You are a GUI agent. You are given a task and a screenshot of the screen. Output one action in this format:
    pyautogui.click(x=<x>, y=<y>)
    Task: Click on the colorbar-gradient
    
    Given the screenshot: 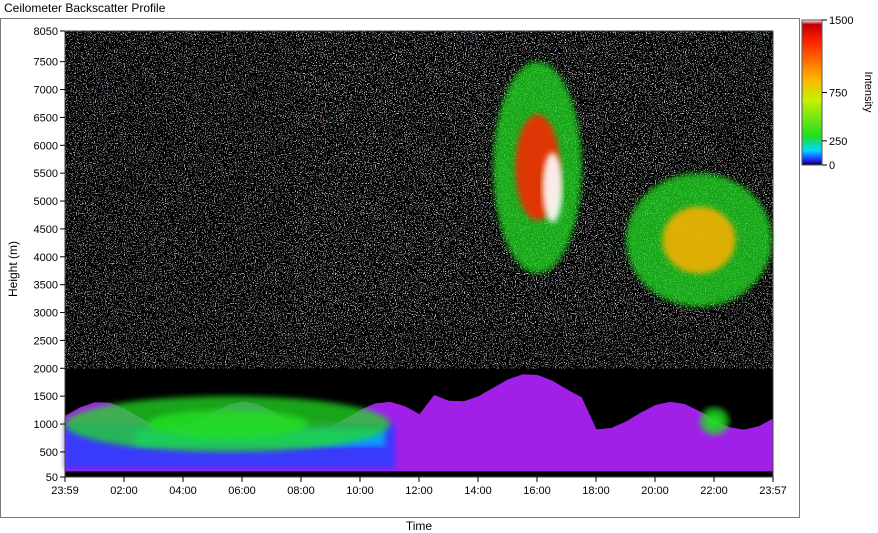 What is the action you would take?
    pyautogui.click(x=812, y=92)
    